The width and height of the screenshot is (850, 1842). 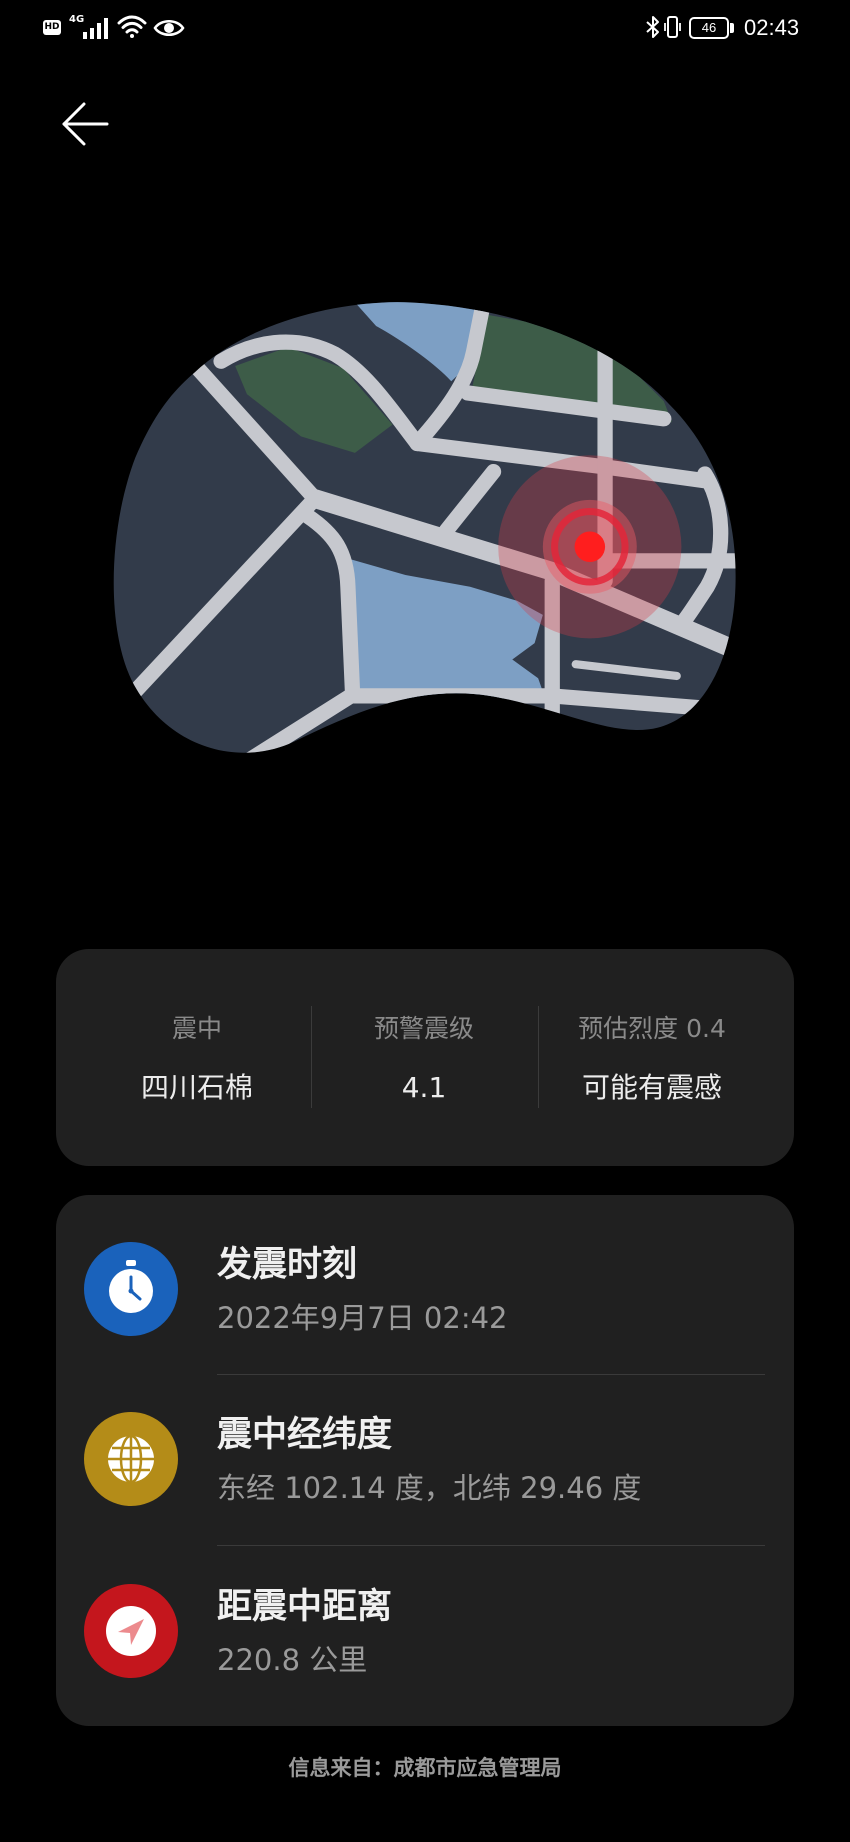 What do you see at coordinates (772, 27) in the screenshot?
I see `status-time: 02:43` at bounding box center [772, 27].